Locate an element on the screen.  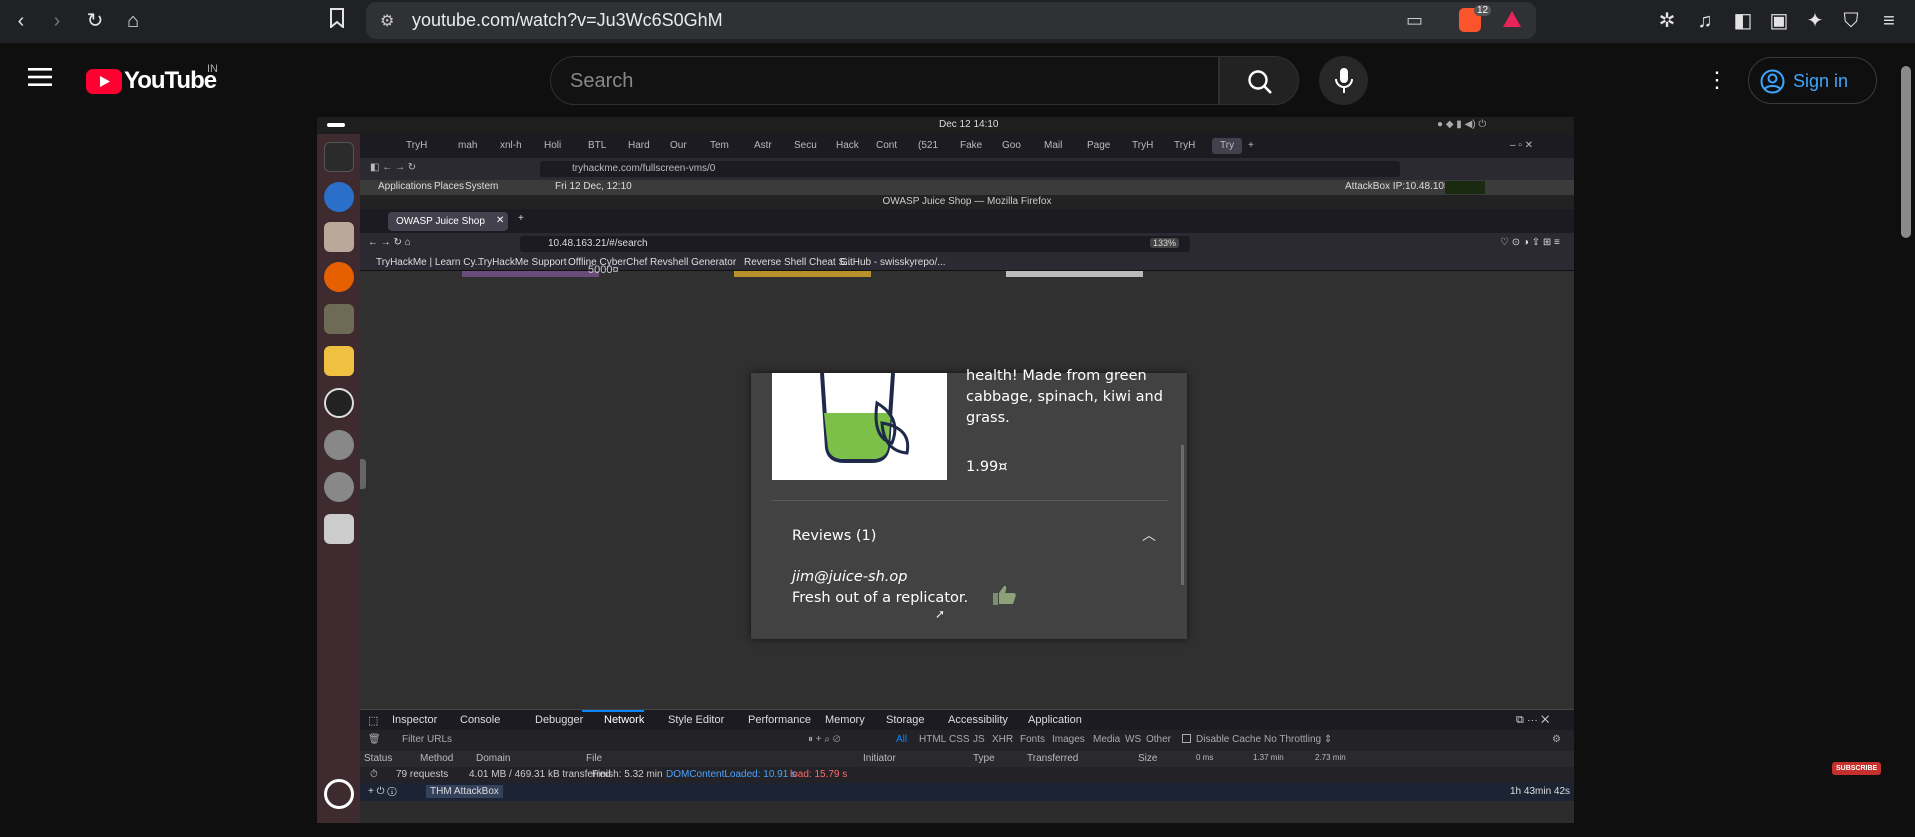
vm-bottom-icons: + ⏻ ⓘ is located at coordinates (382, 791).